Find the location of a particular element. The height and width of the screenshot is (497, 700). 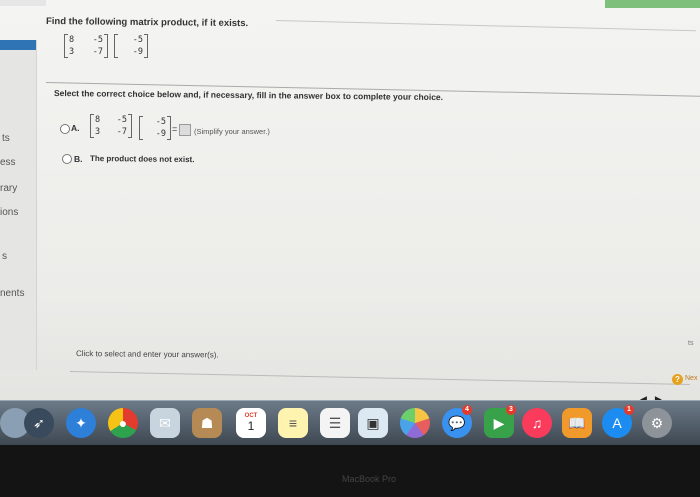

question-matrix-b: -5 -9 is located at coordinates (131, 46).